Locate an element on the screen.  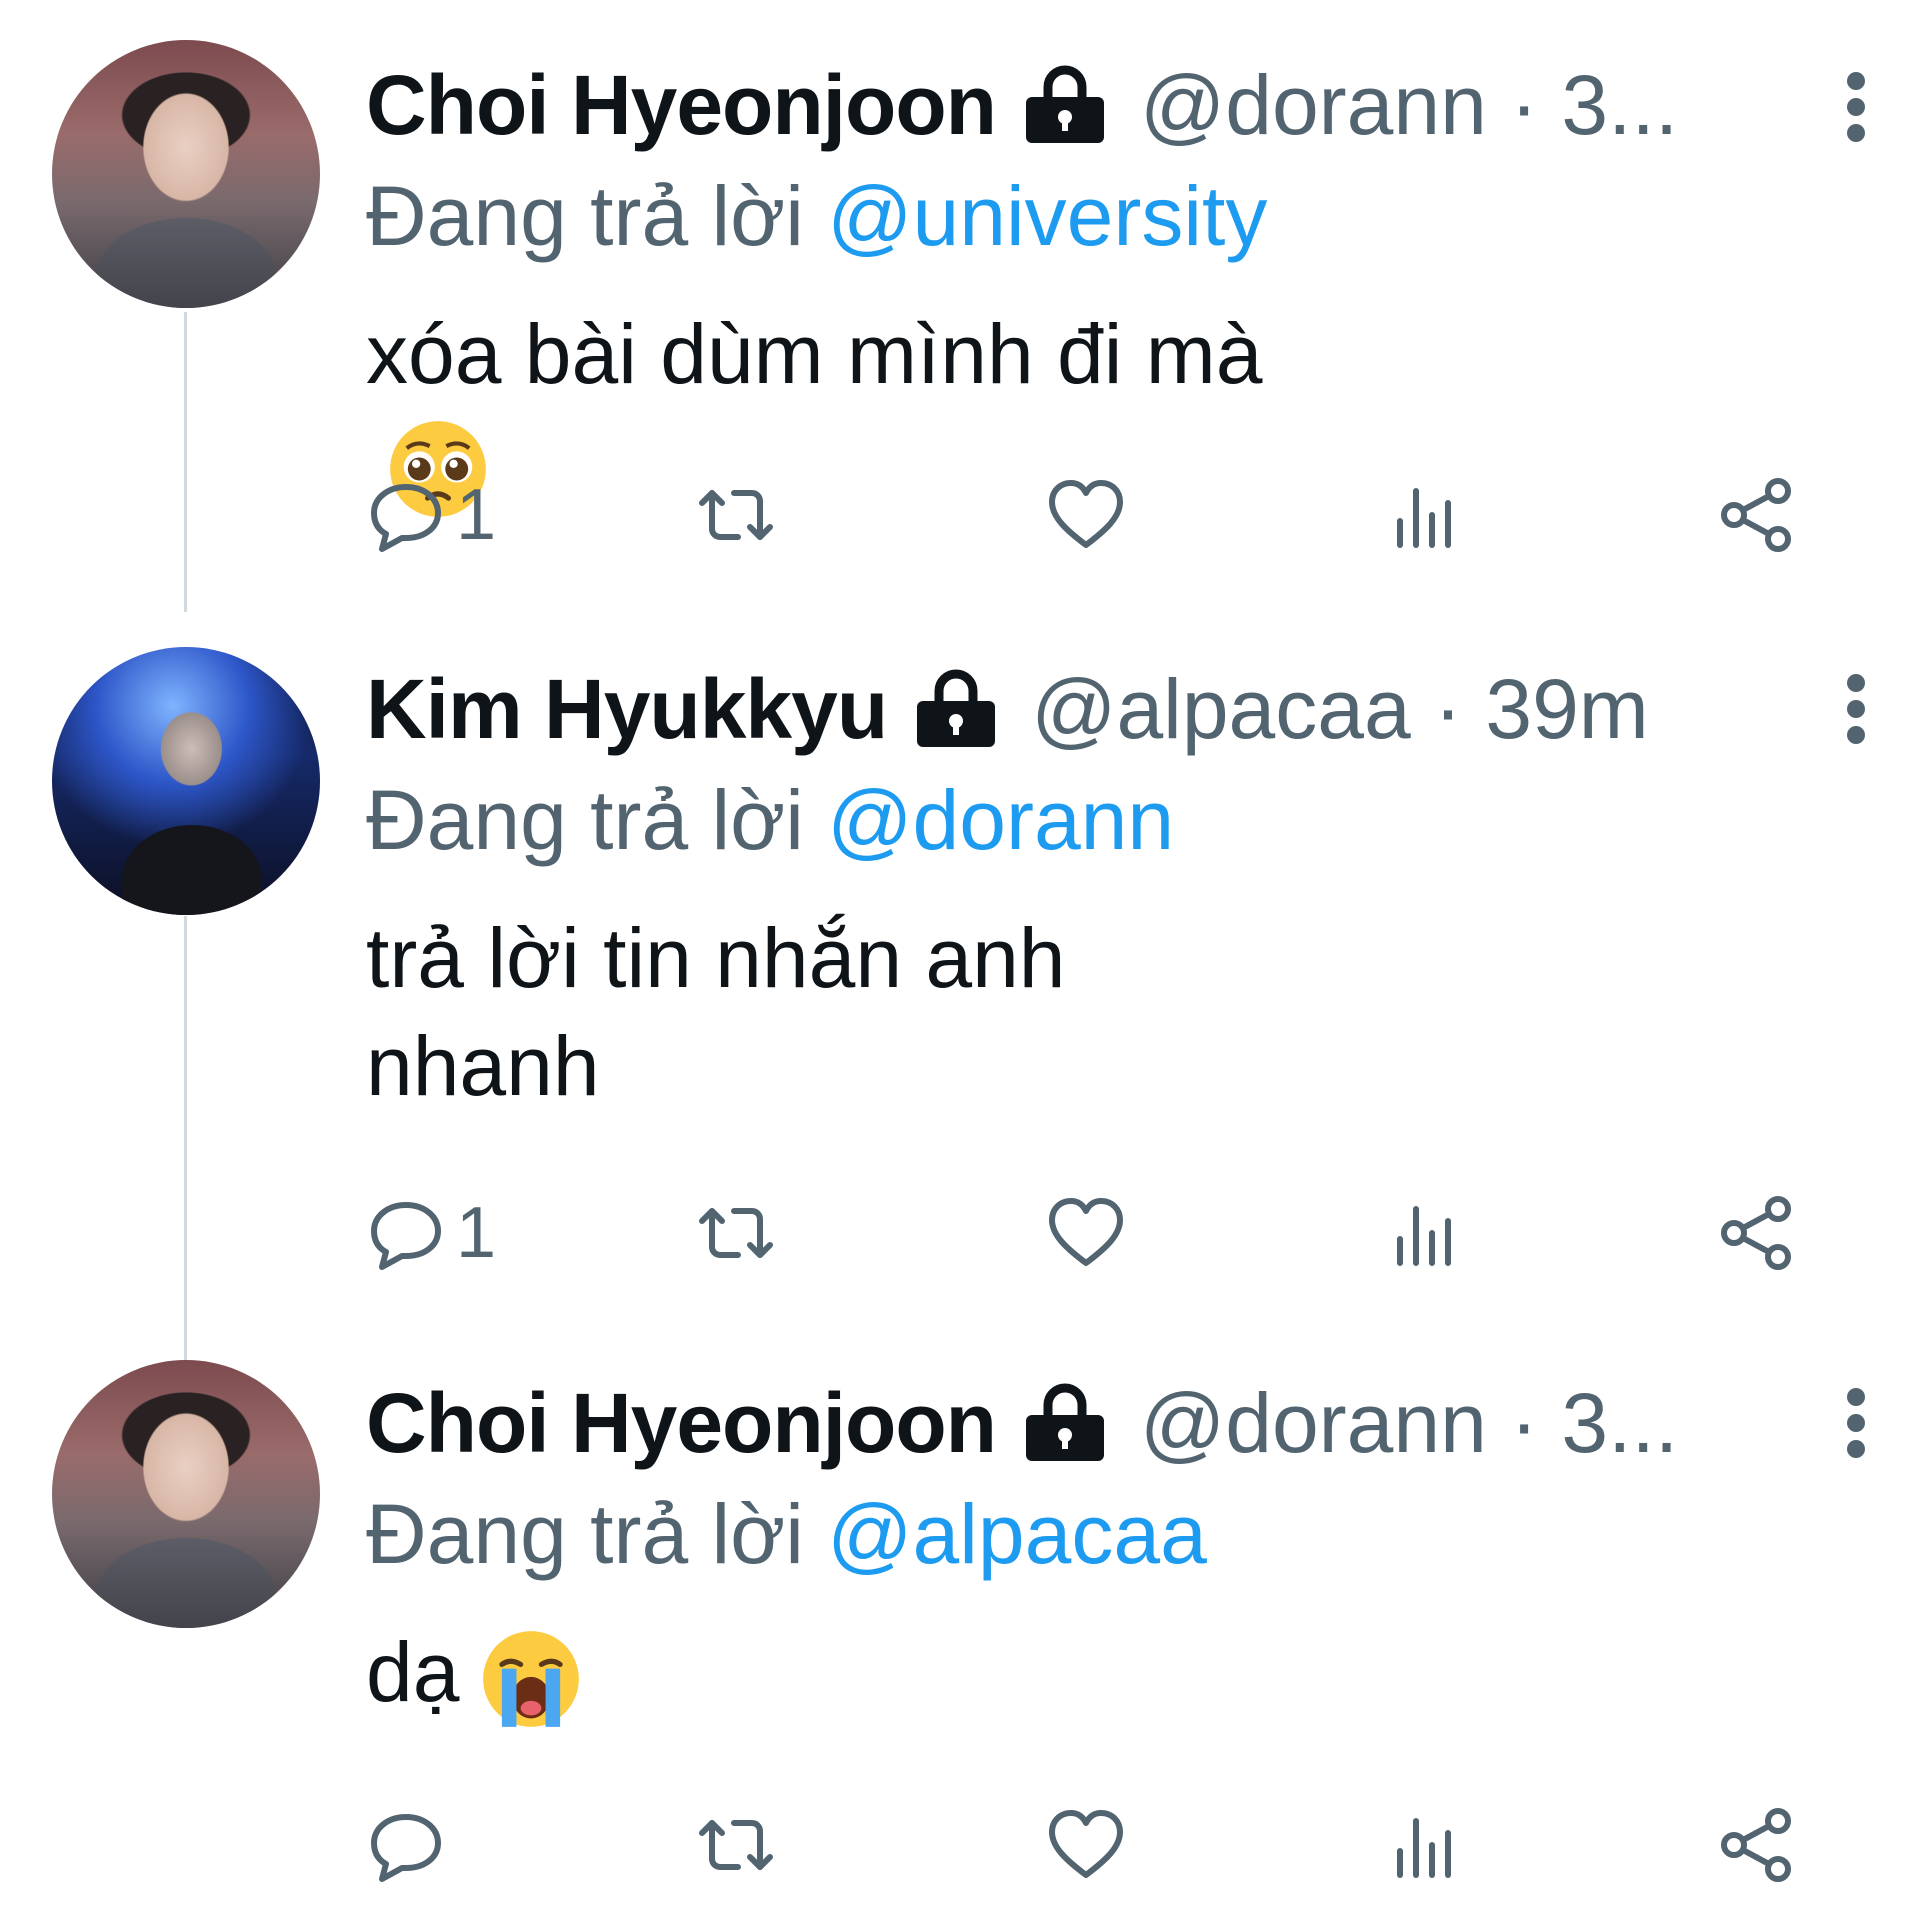
replying-to: Đang trả lời @dorann is located at coordinates (770, 820).